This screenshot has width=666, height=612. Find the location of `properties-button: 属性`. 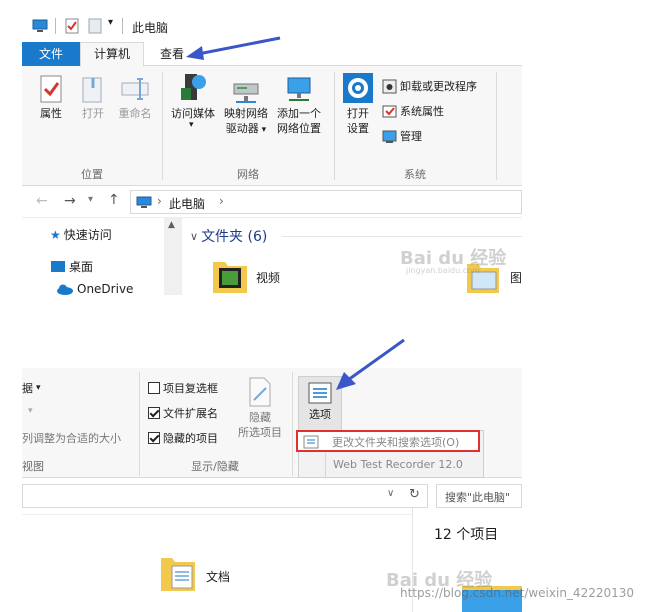

properties-button: 属性 is located at coordinates (51, 97).